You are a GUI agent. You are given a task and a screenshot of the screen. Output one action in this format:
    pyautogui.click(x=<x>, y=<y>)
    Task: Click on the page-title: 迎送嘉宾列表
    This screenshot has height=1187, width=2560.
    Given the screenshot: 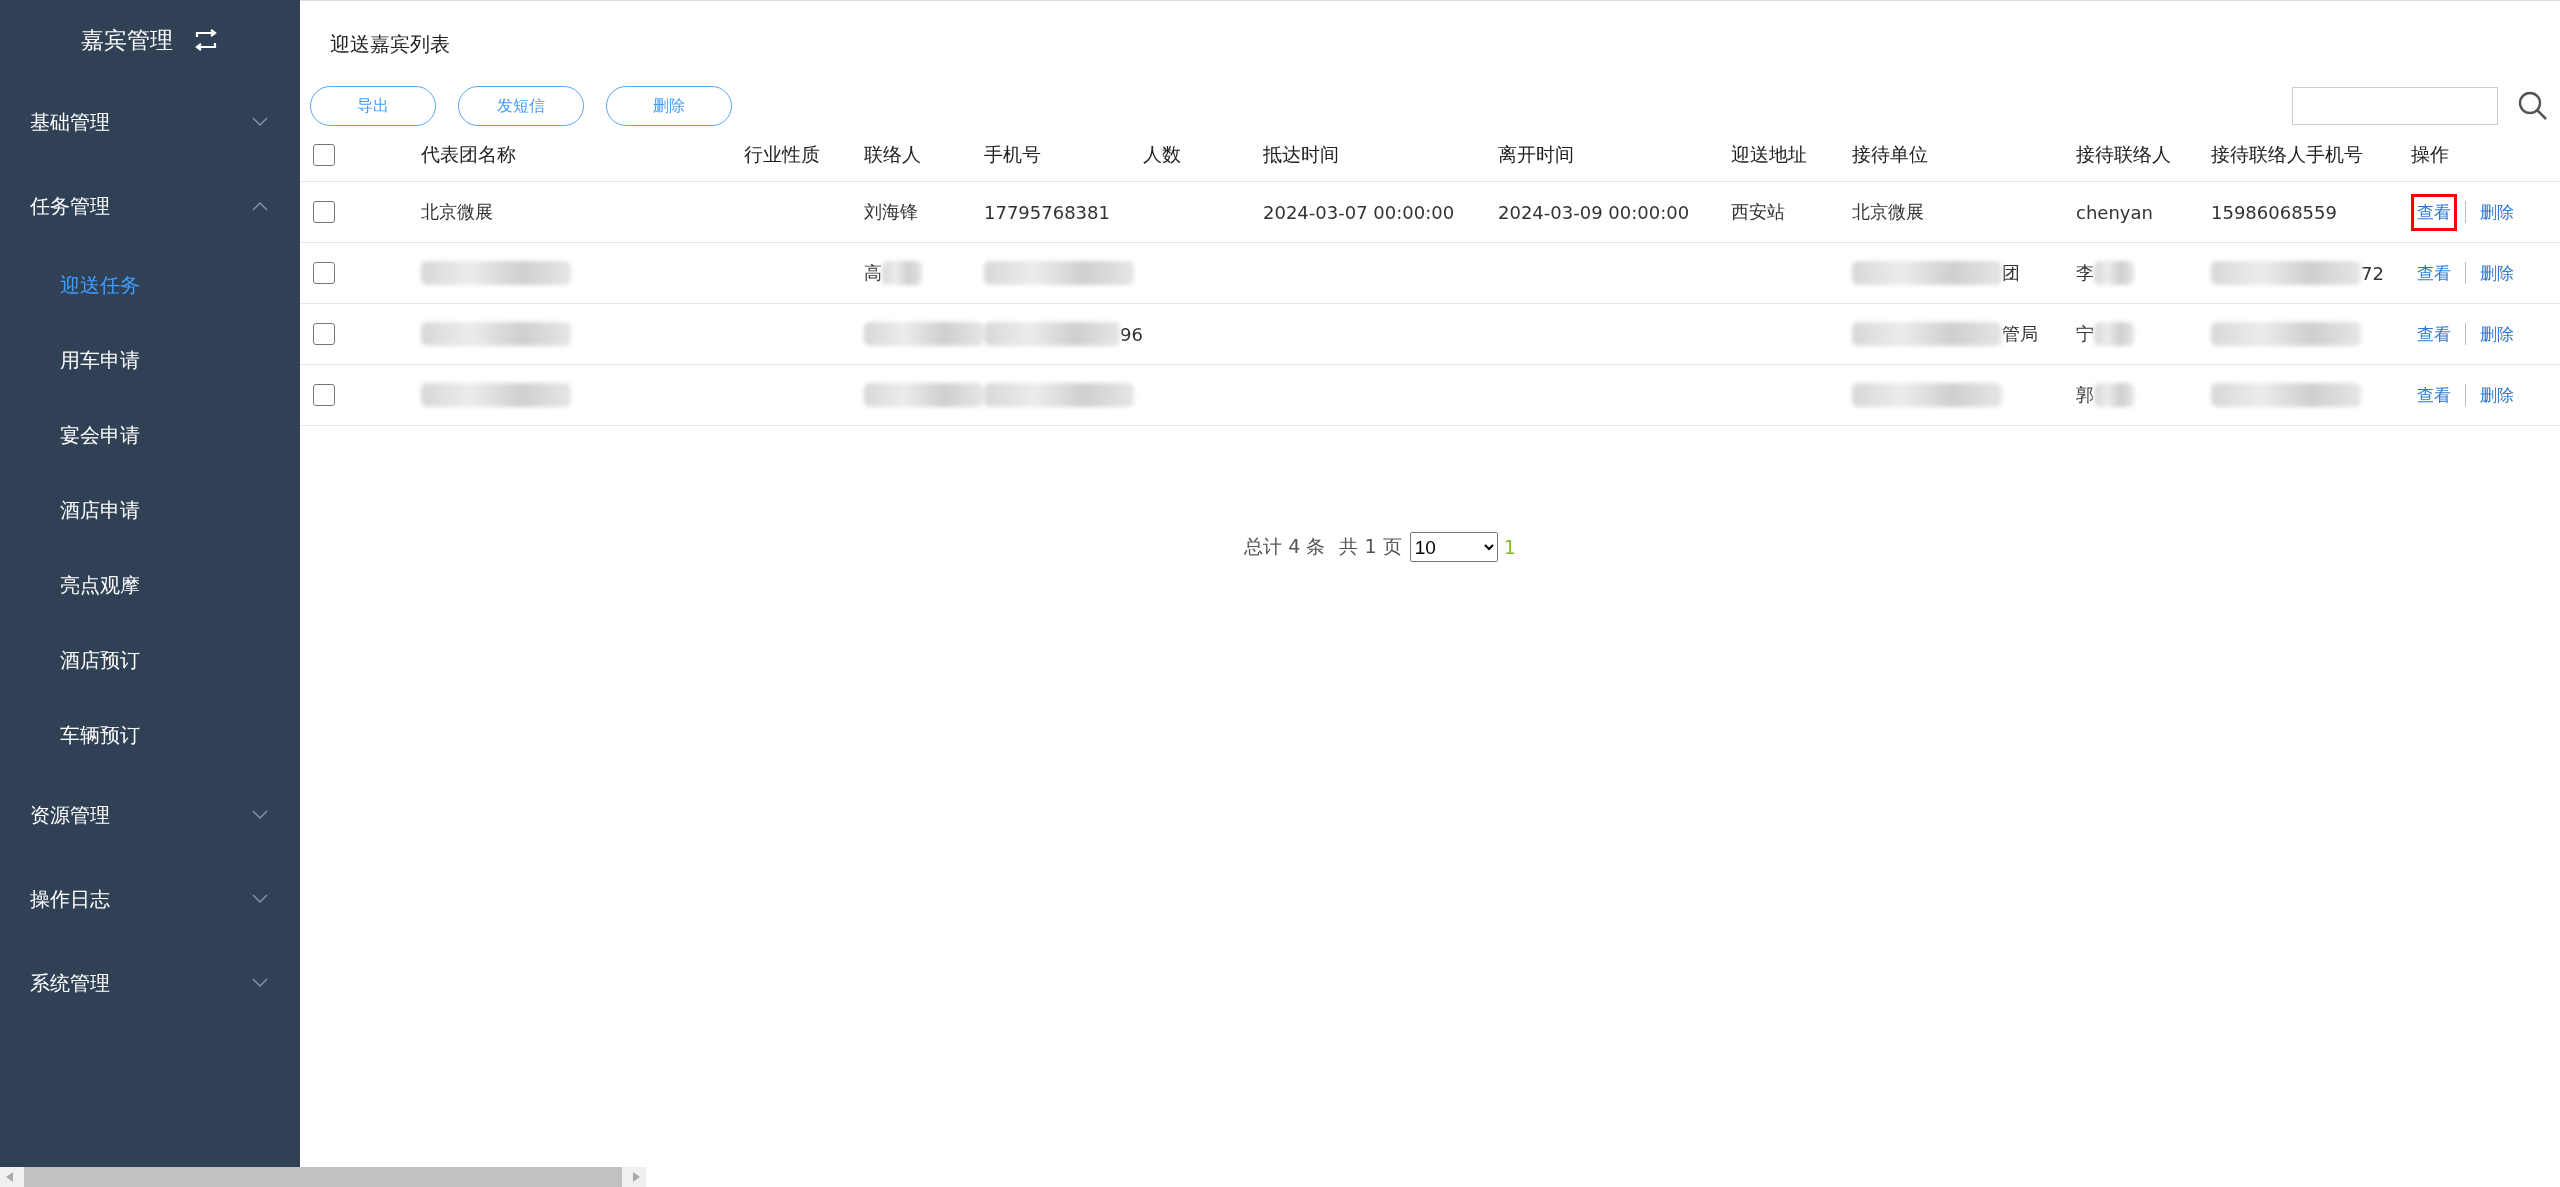 What is the action you would take?
    pyautogui.click(x=390, y=44)
    